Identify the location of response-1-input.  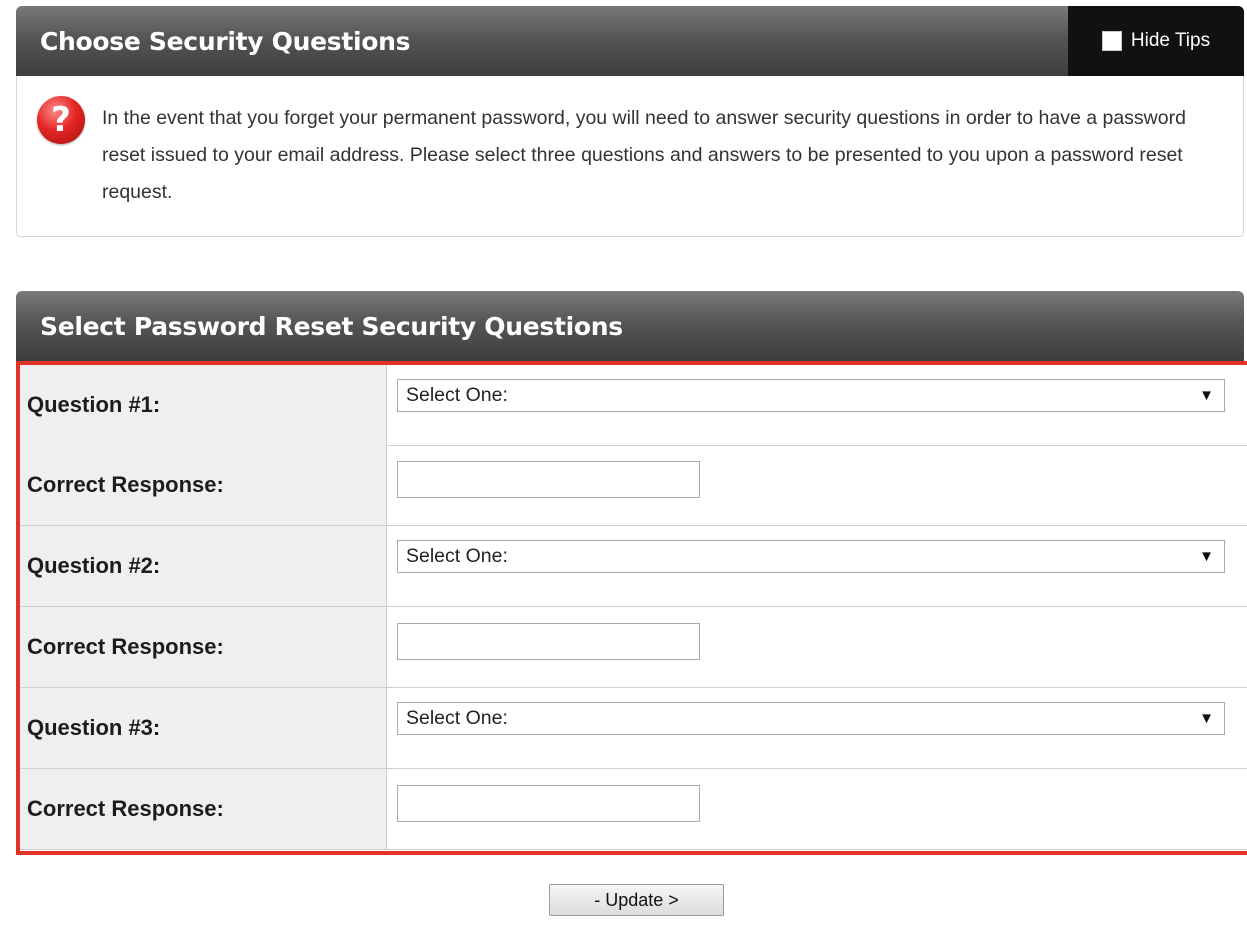
(548, 479).